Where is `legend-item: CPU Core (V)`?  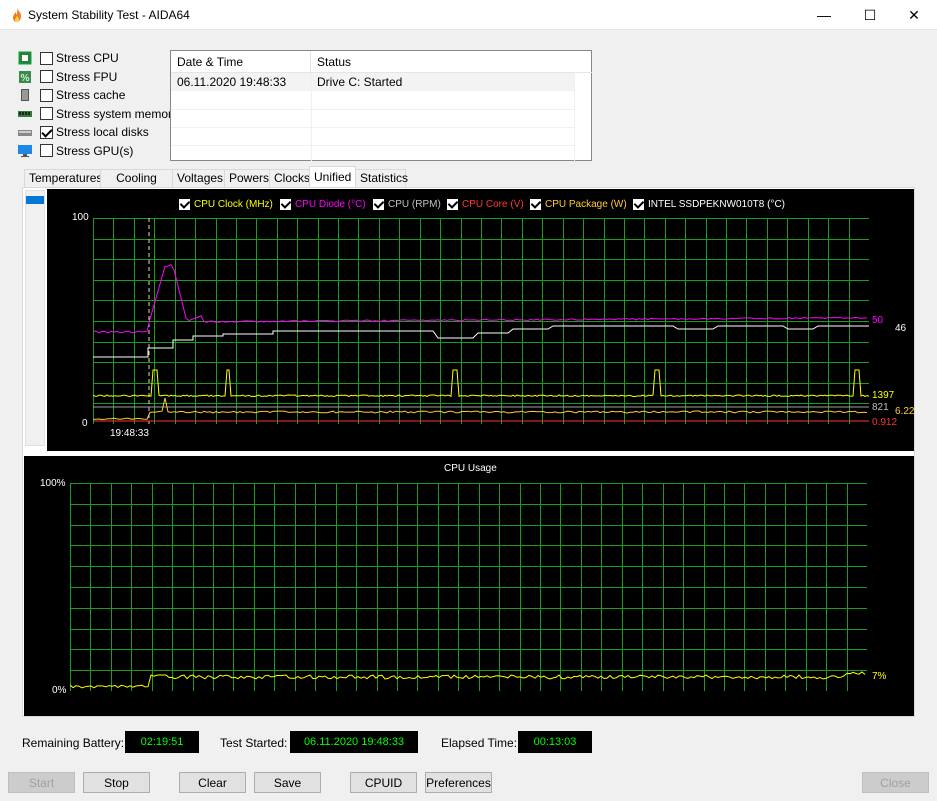 legend-item: CPU Core (V) is located at coordinates (485, 204).